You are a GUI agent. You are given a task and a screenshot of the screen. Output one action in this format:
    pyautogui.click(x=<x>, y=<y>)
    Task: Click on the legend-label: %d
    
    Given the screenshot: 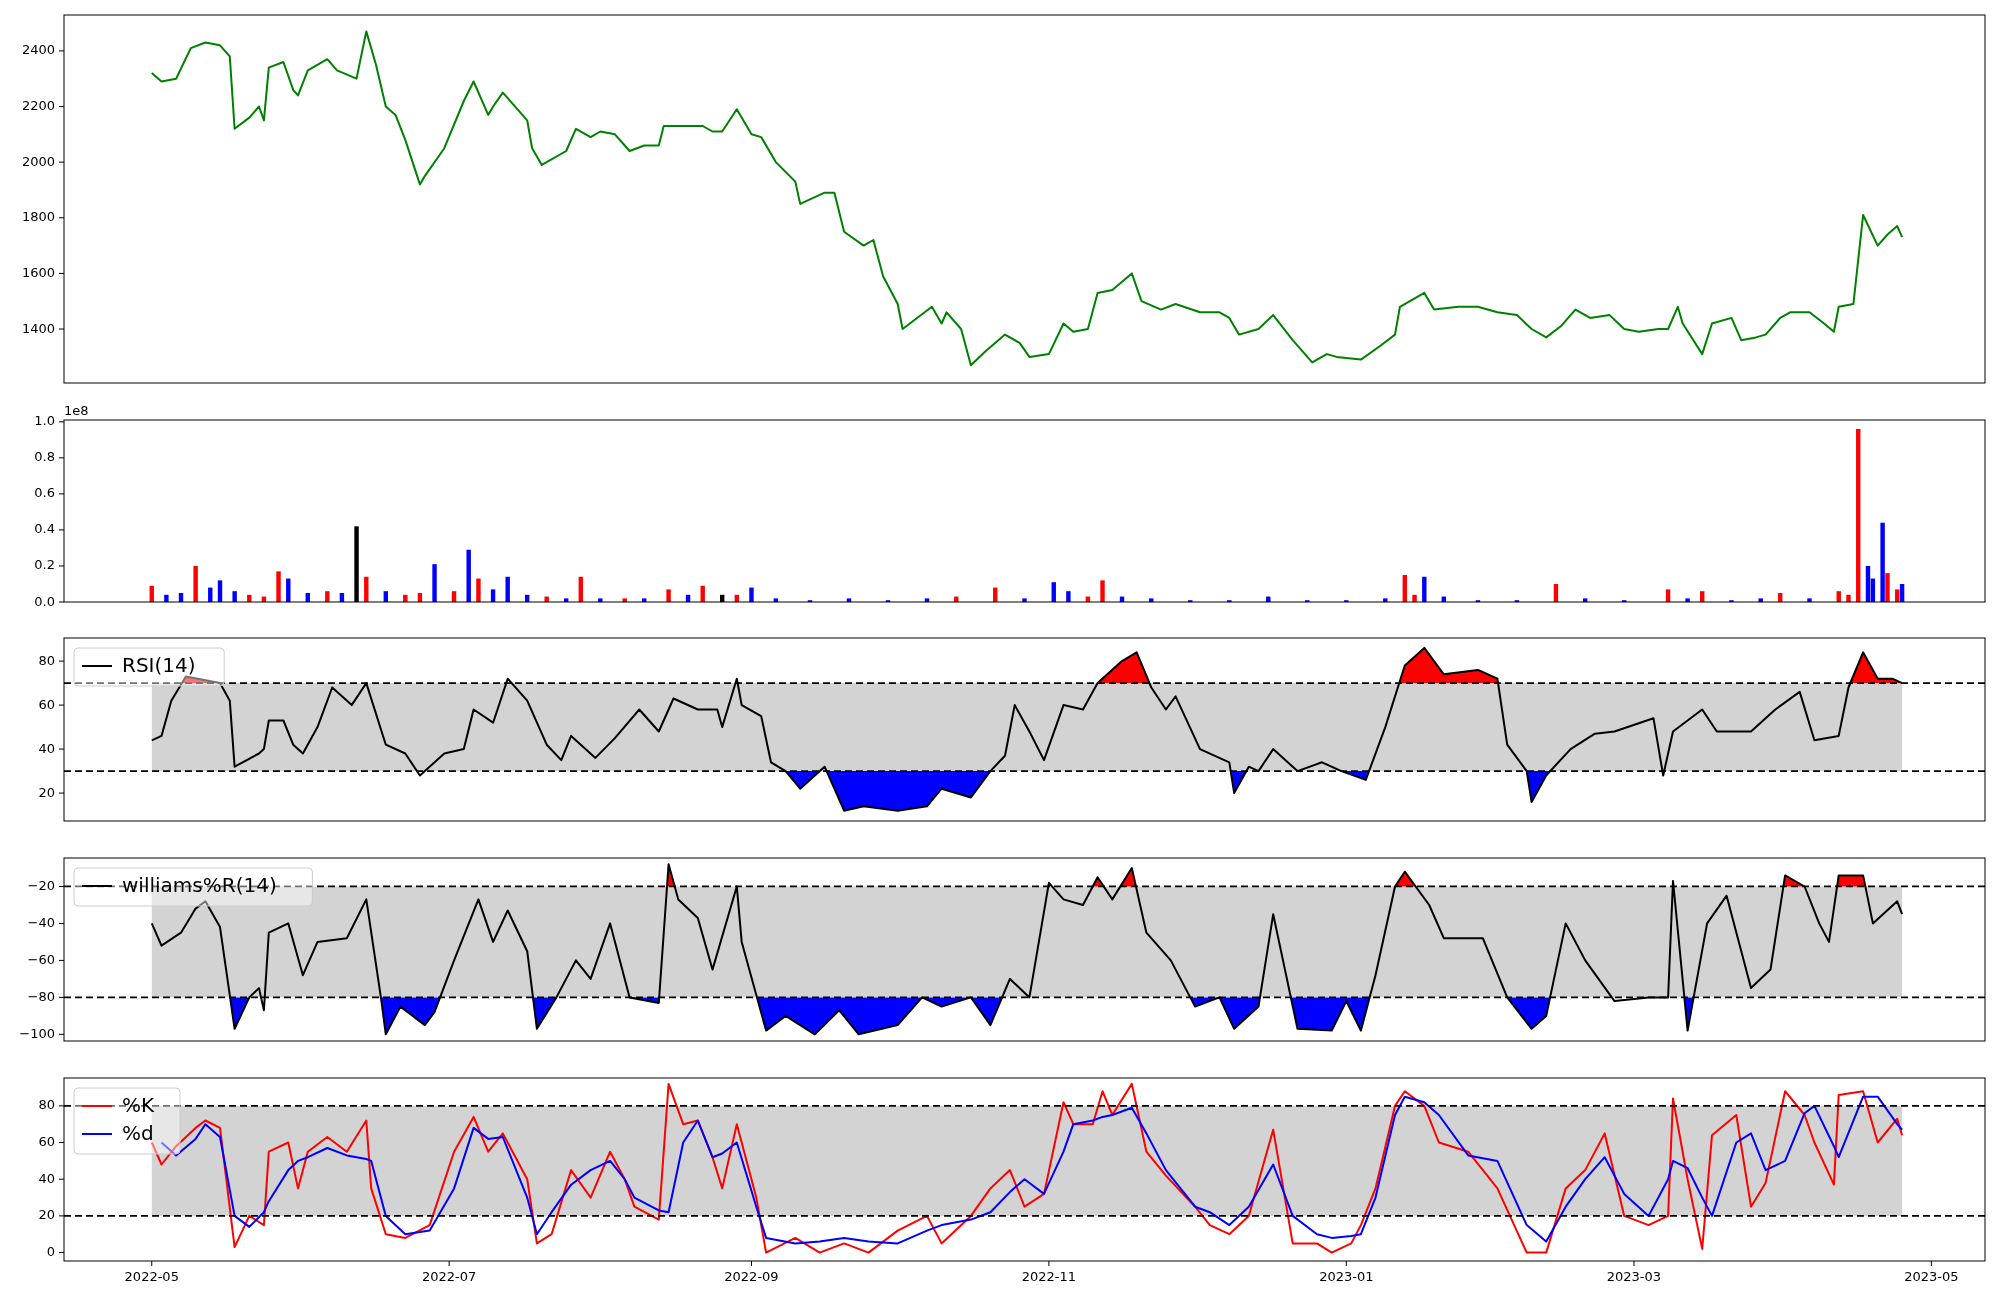 What is the action you would take?
    pyautogui.click(x=138, y=1132)
    